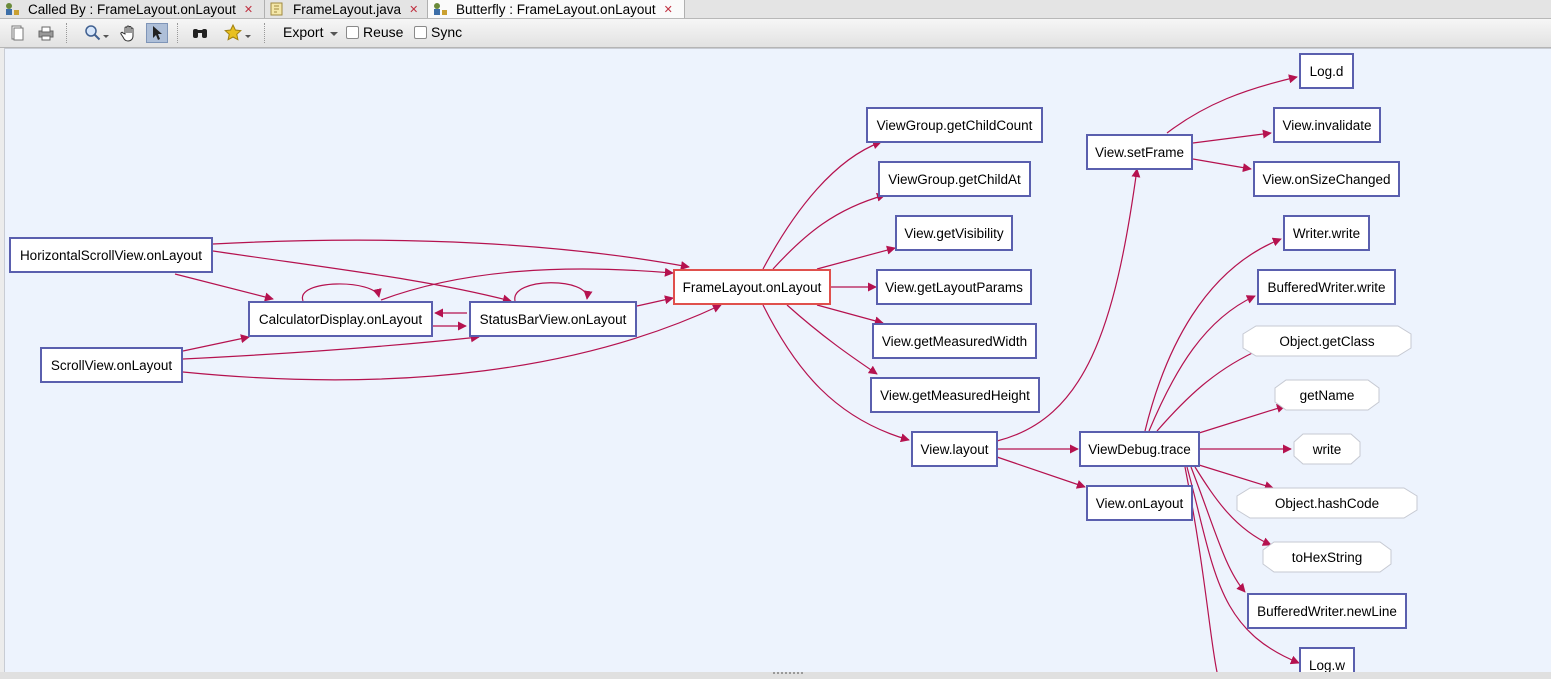 The width and height of the screenshot is (1551, 679). Describe the element at coordinates (1327, 125) in the screenshot. I see `graph-node-callee: View.invalidate` at that location.